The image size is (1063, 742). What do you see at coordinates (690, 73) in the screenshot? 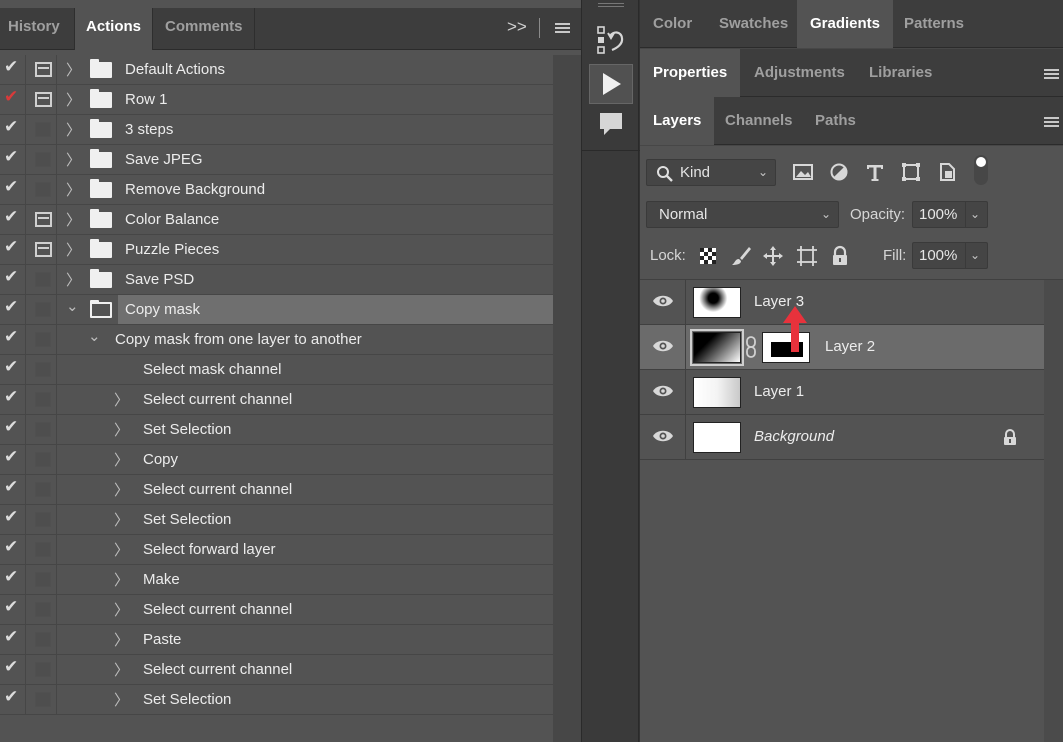
I see `tab-properties: Properties` at bounding box center [690, 73].